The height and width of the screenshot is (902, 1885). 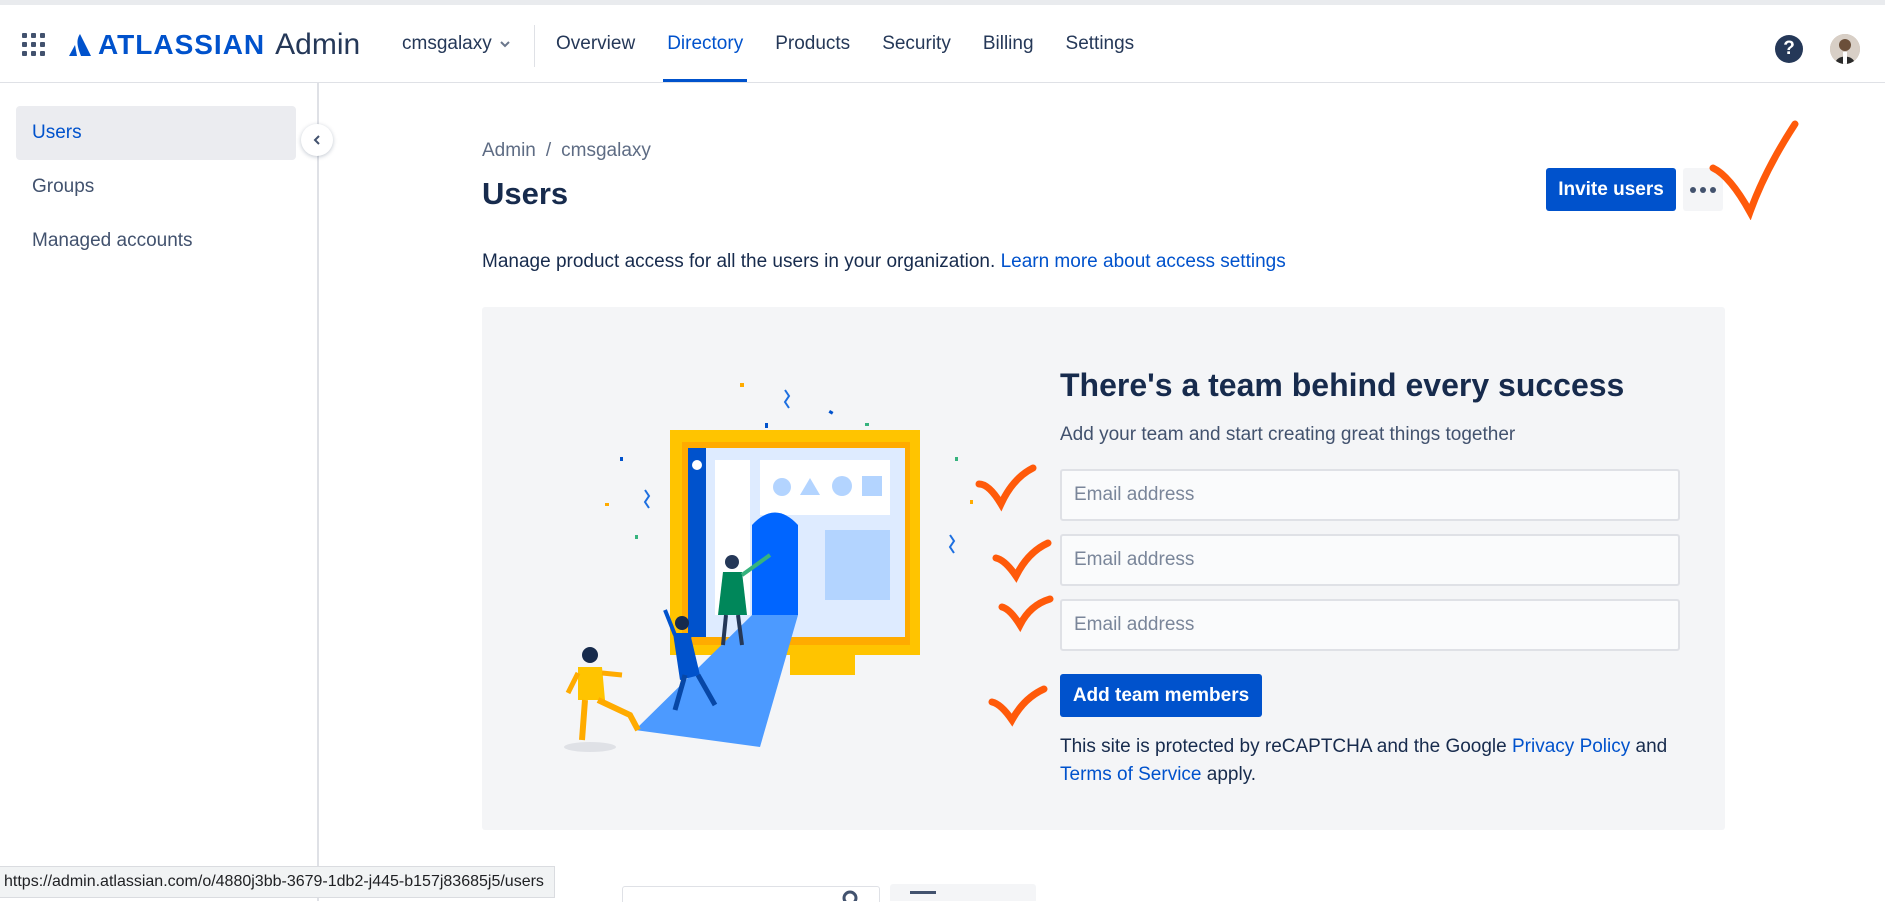 What do you see at coordinates (447, 43) in the screenshot?
I see `org-name: cmsgalaxy` at bounding box center [447, 43].